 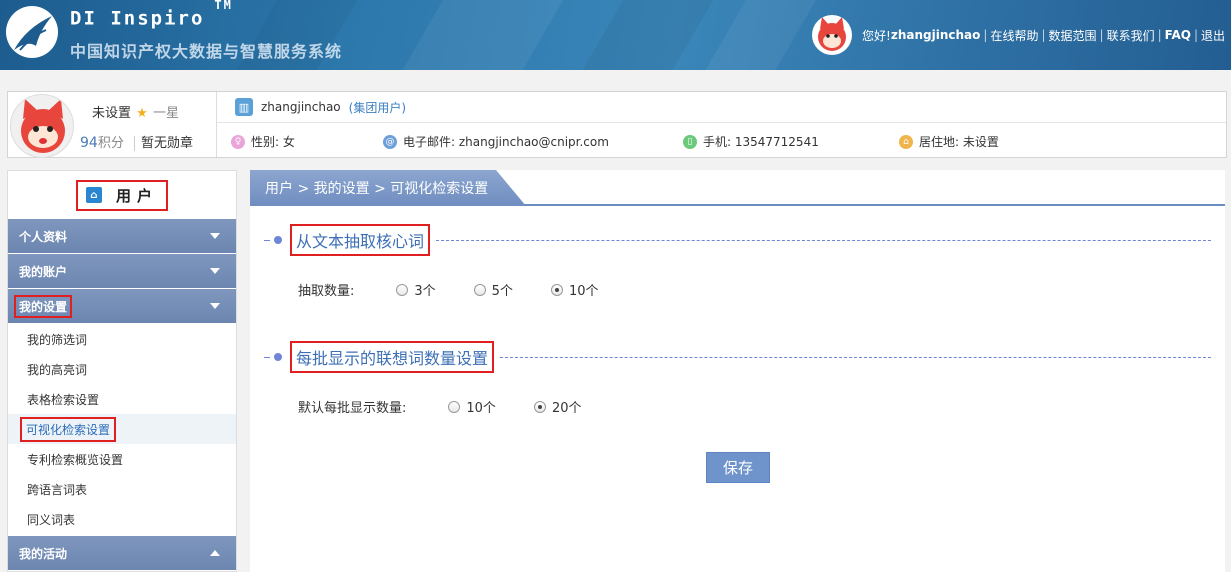 I want to click on save-button: 保存, so click(x=738, y=467).